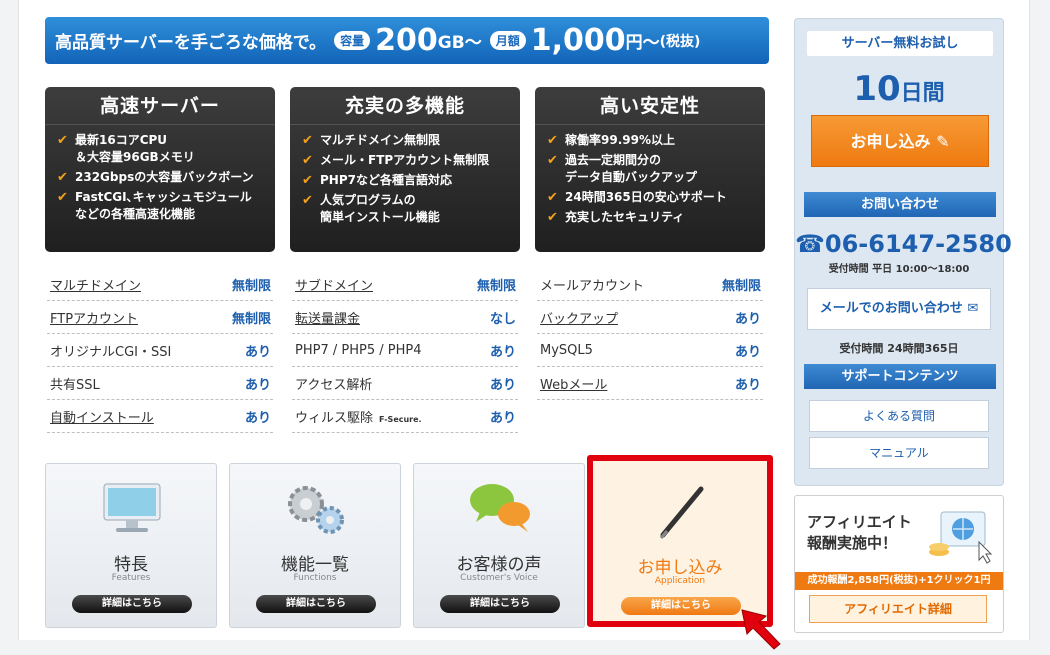 Image resolution: width=1050 pixels, height=655 pixels. Describe the element at coordinates (900, 141) in the screenshot. I see `apply-button: お申し込み ✎` at that location.